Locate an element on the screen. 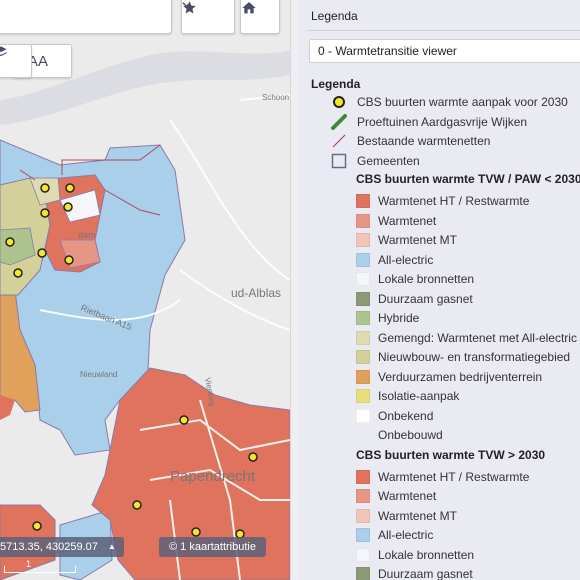  place-label-schoon: Schoon is located at coordinates (275, 97).